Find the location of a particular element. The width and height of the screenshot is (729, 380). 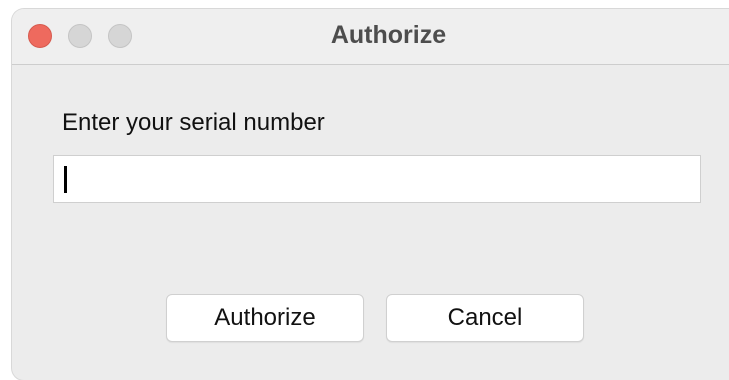

authorize-button: Authorize is located at coordinates (265, 318).